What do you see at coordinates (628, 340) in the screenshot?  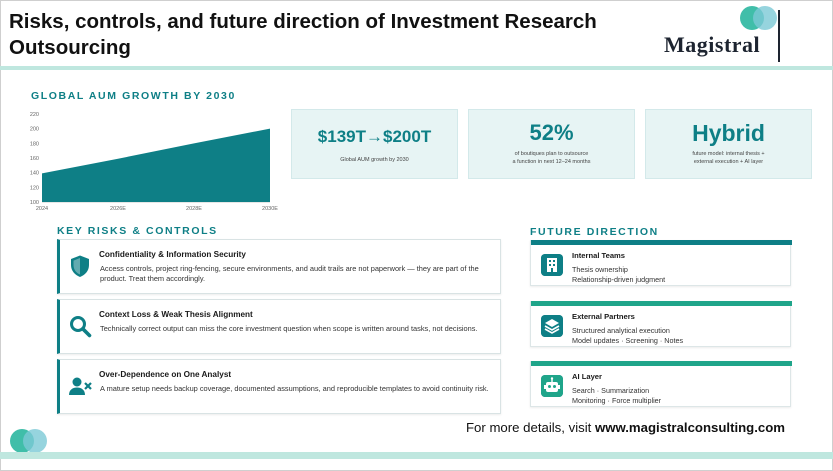 I see `future-line-2: Model updates · Screening · Notes` at bounding box center [628, 340].